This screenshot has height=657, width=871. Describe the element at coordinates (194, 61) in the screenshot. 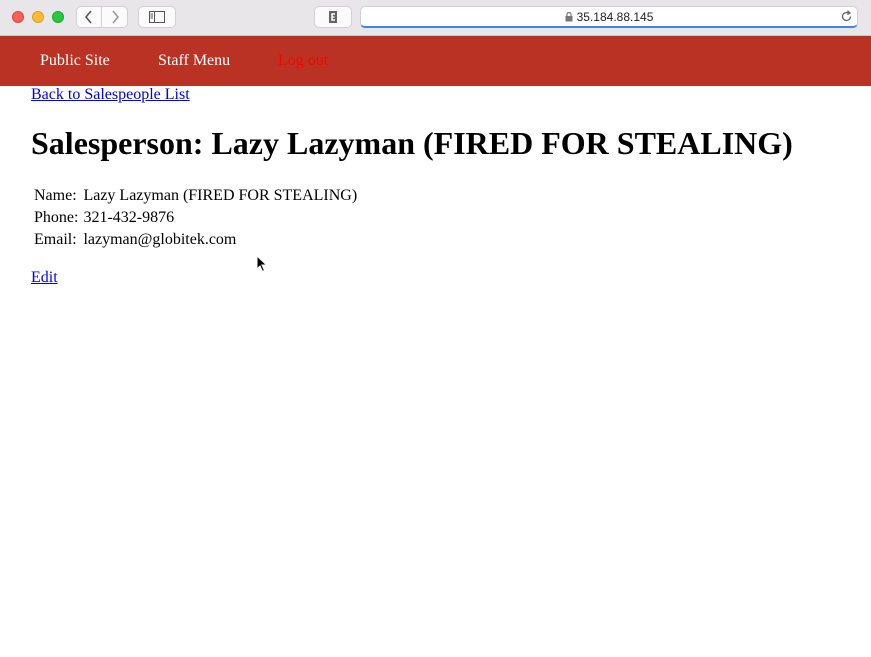

I see `nav-staff-menu-link: Staff Menu` at that location.